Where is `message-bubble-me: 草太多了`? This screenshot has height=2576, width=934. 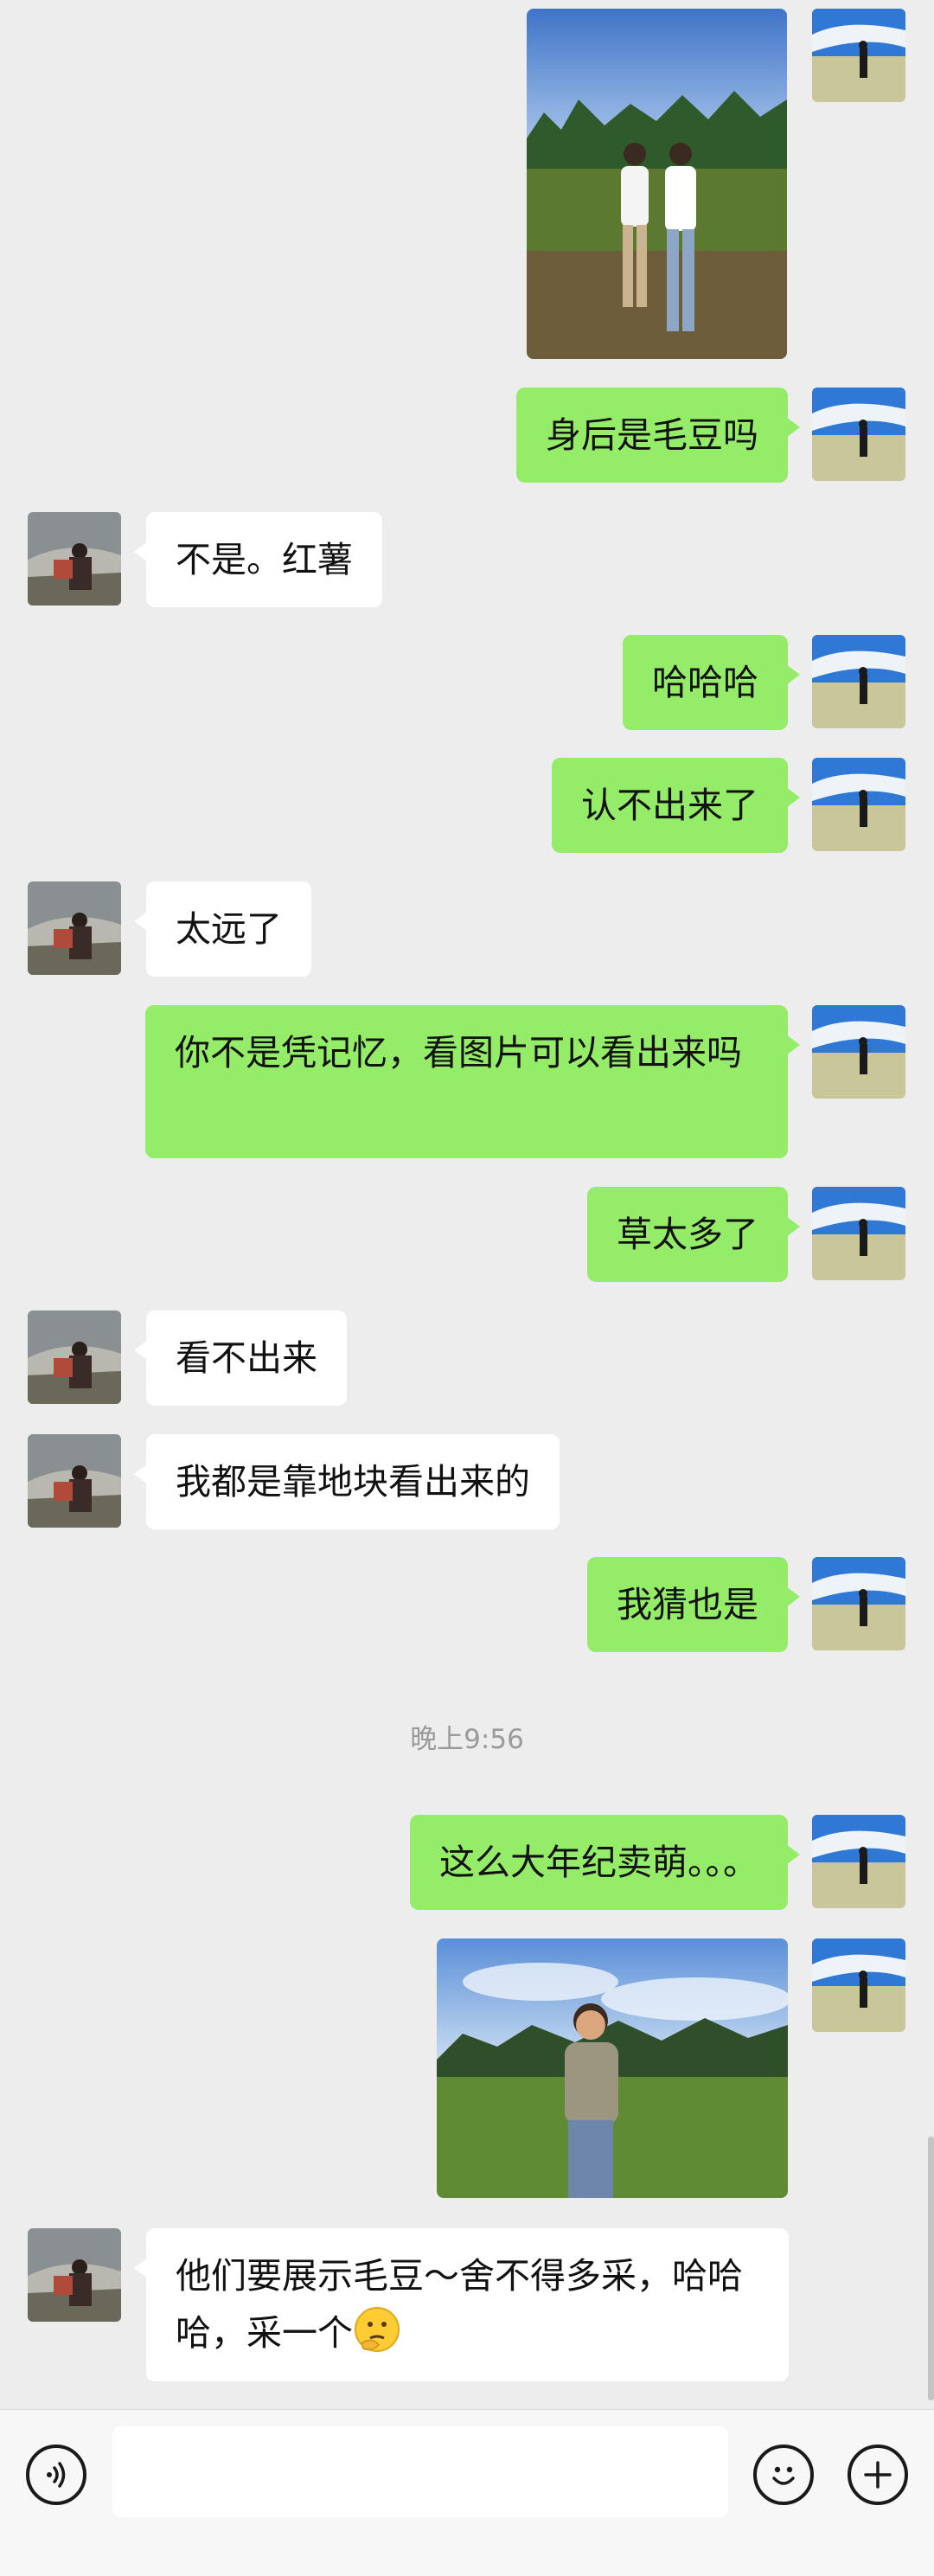 message-bubble-me: 草太多了 is located at coordinates (694, 1234).